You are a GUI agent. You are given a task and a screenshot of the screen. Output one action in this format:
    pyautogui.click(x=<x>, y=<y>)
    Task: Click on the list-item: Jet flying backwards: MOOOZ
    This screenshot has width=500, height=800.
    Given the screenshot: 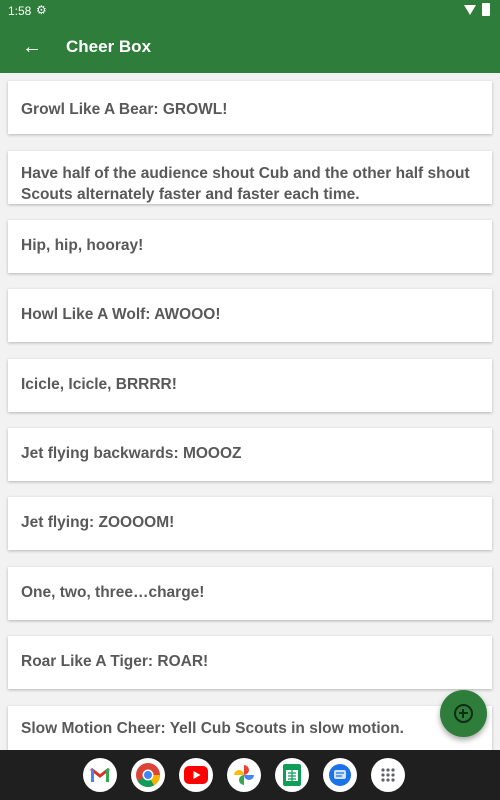 What is the action you would take?
    pyautogui.click(x=250, y=454)
    